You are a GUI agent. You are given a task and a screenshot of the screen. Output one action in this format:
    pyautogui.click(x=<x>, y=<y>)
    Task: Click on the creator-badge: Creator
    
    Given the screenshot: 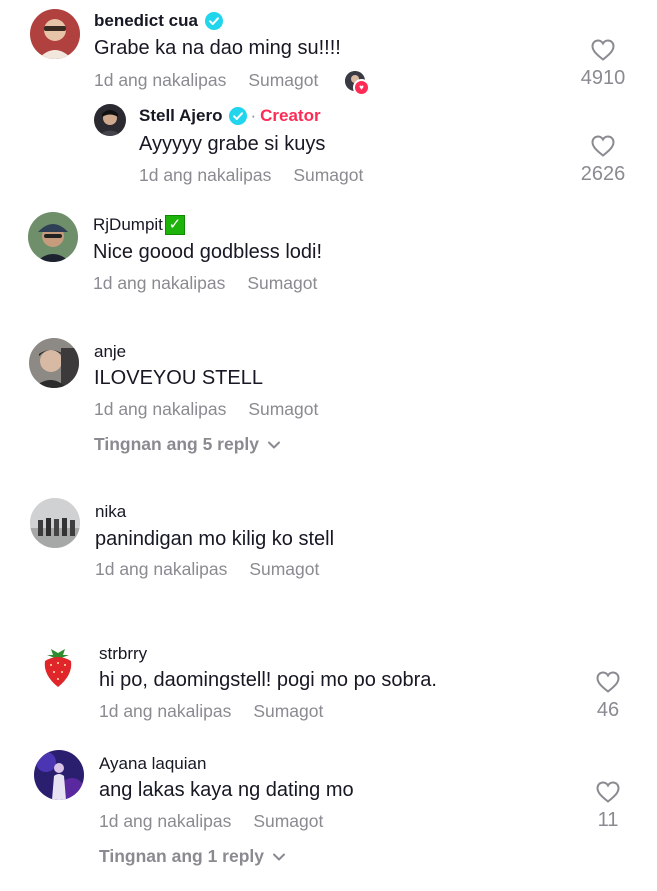 What is the action you would take?
    pyautogui.click(x=290, y=115)
    